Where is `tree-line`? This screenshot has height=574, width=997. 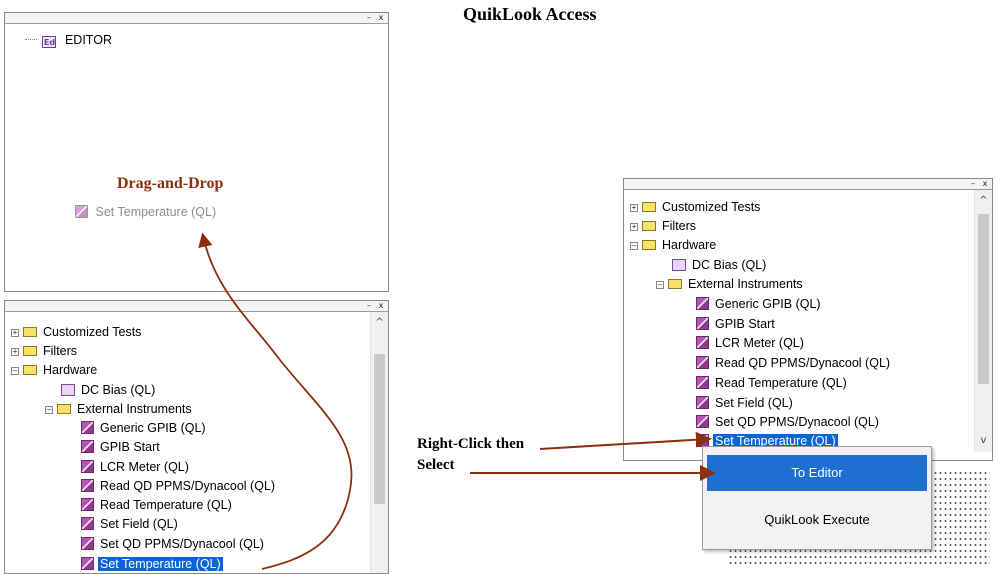 tree-line is located at coordinates (31, 39).